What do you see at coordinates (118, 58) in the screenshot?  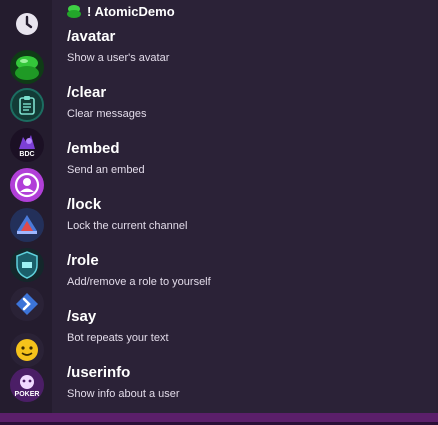 I see `command-description: Show a user's avatar` at bounding box center [118, 58].